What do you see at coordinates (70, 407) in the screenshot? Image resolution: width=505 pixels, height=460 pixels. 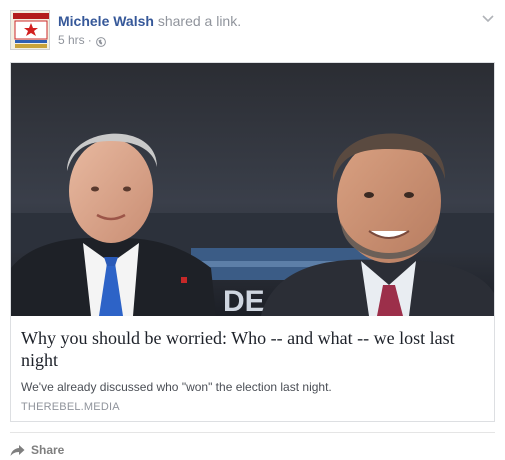 I see `link-domain: THEREBEL.MEDIA` at bounding box center [70, 407].